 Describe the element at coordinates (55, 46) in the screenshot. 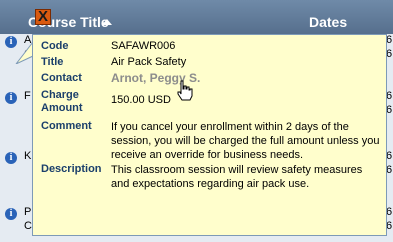

I see `code-label: Code` at that location.